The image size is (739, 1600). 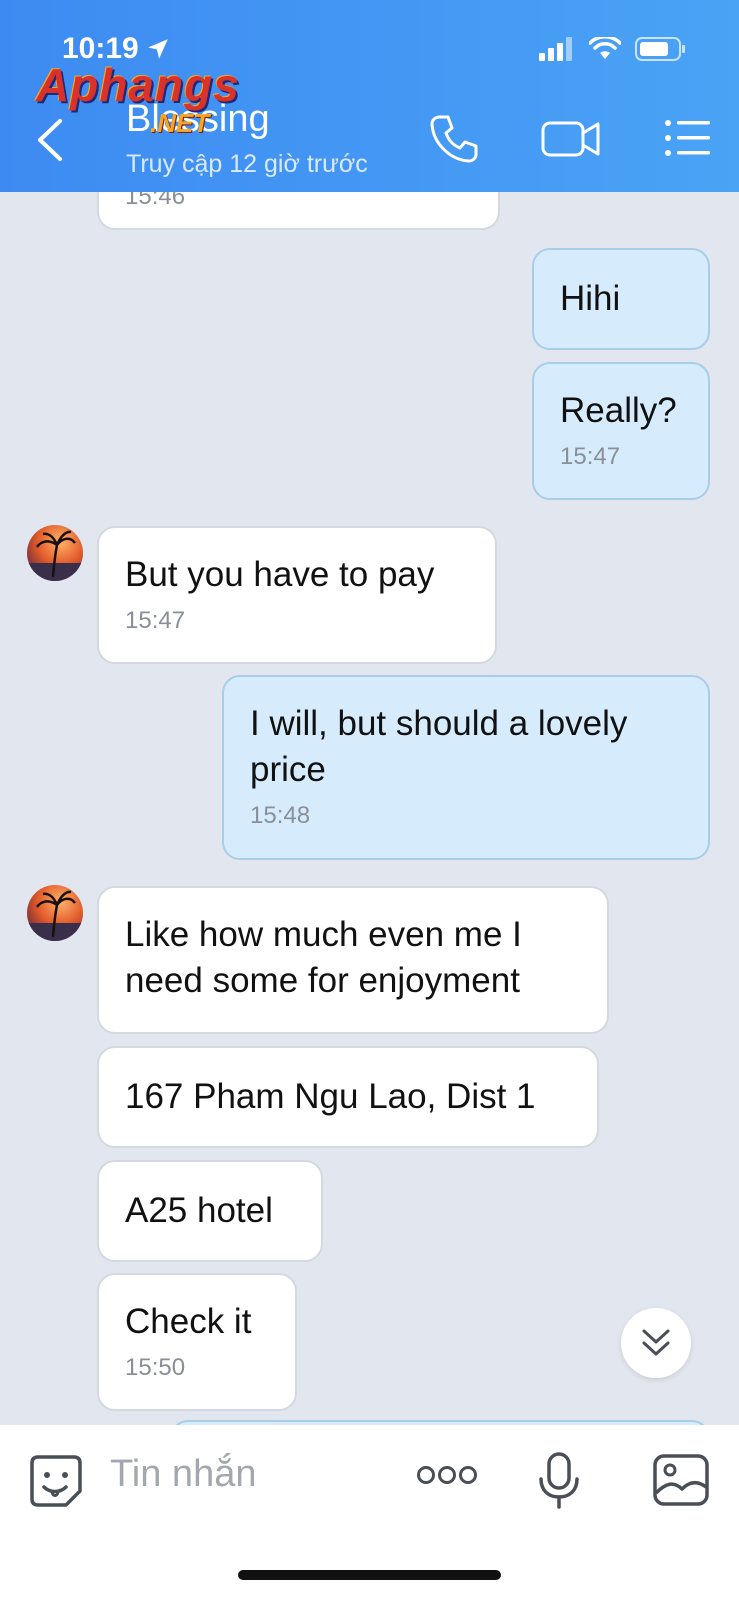 I want to click on watermark-suffix: .NET, so click(x=180, y=123).